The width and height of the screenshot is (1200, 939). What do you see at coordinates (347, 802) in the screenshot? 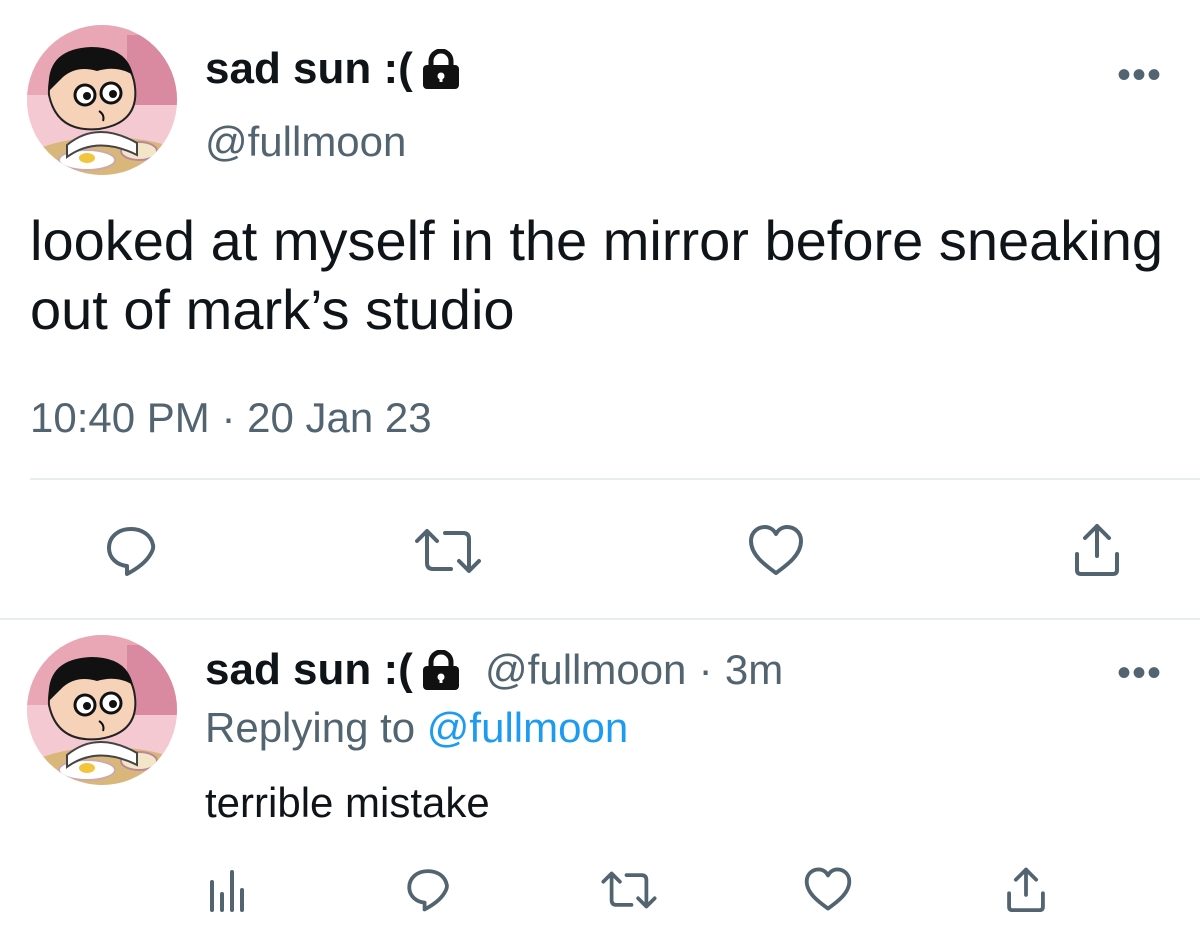
I see `reply-text: terrible mistake` at bounding box center [347, 802].